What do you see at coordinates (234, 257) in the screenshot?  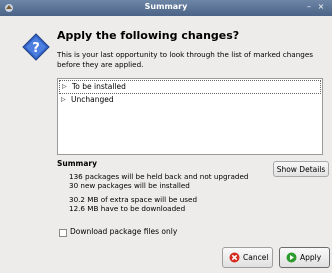 I see `cancel-icon` at bounding box center [234, 257].